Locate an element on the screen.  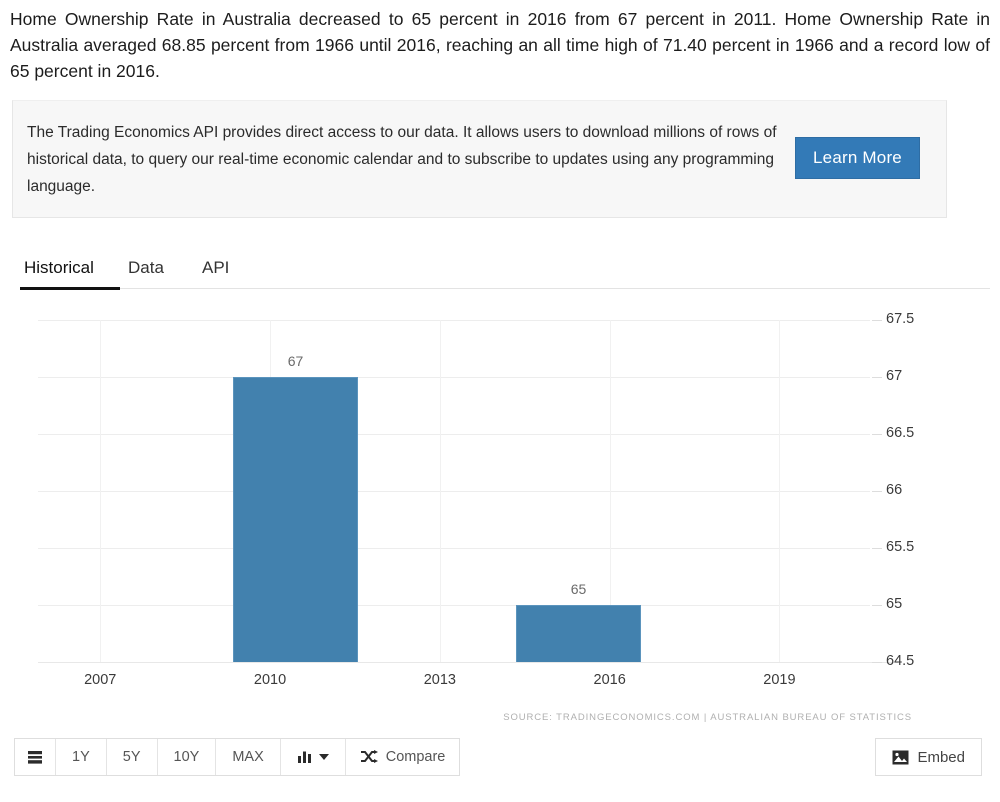
chart-toolbar: 1Y 5Y 10Y MAX Compare is located at coordinates (237, 757).